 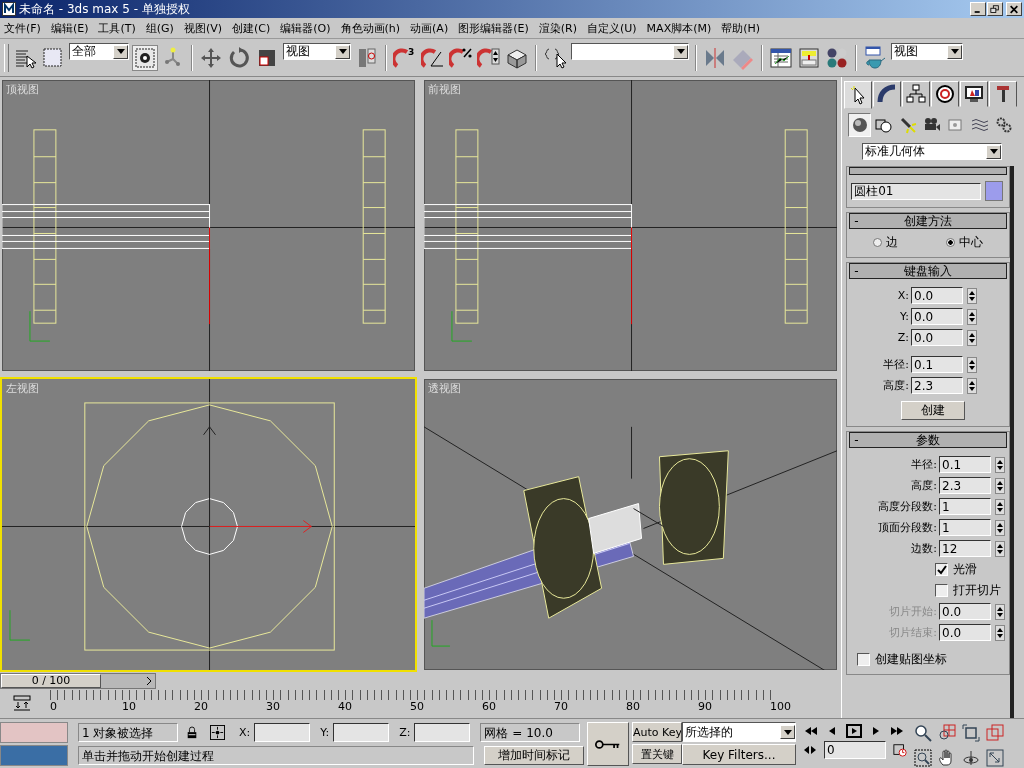 What do you see at coordinates (630, 51) in the screenshot?
I see `named-selection-dropdown` at bounding box center [630, 51].